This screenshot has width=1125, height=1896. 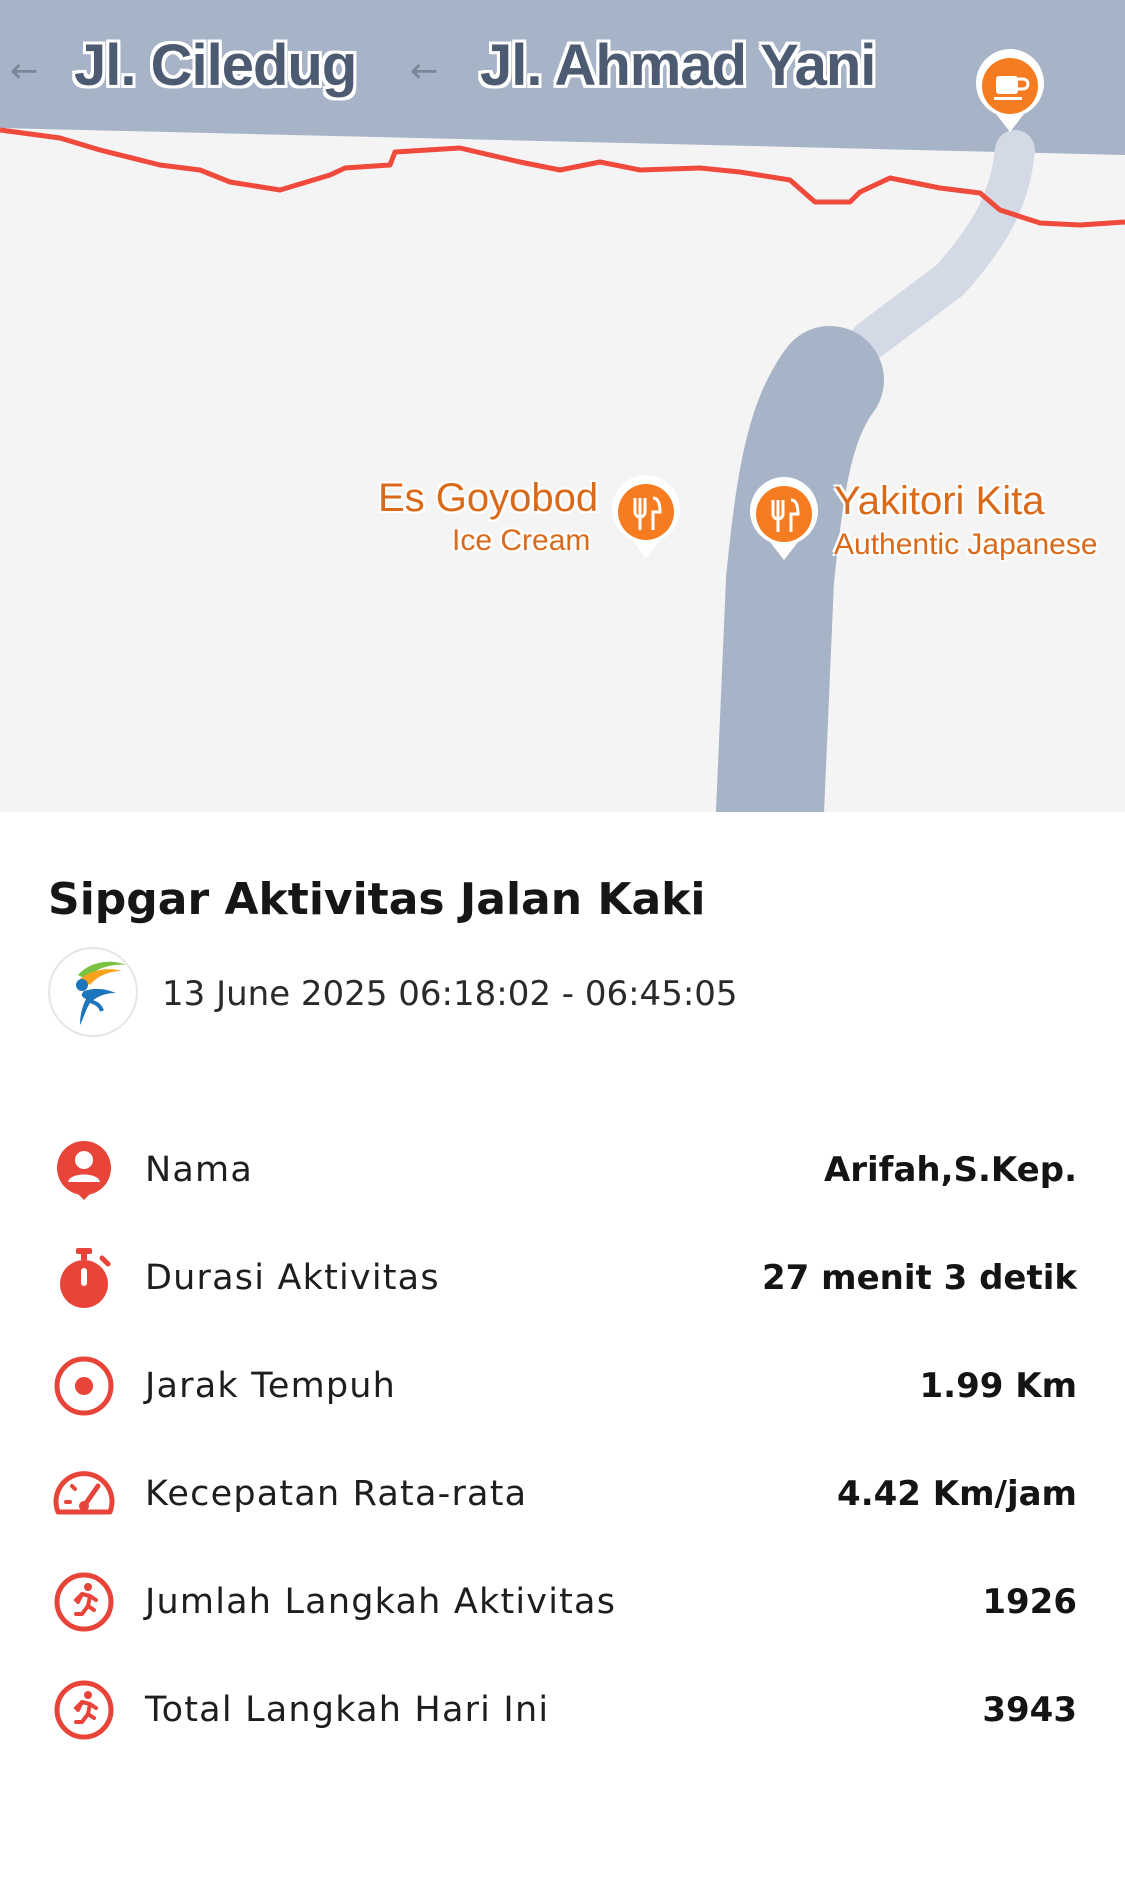 What do you see at coordinates (84, 1493) in the screenshot?
I see `speedometer-icon` at bounding box center [84, 1493].